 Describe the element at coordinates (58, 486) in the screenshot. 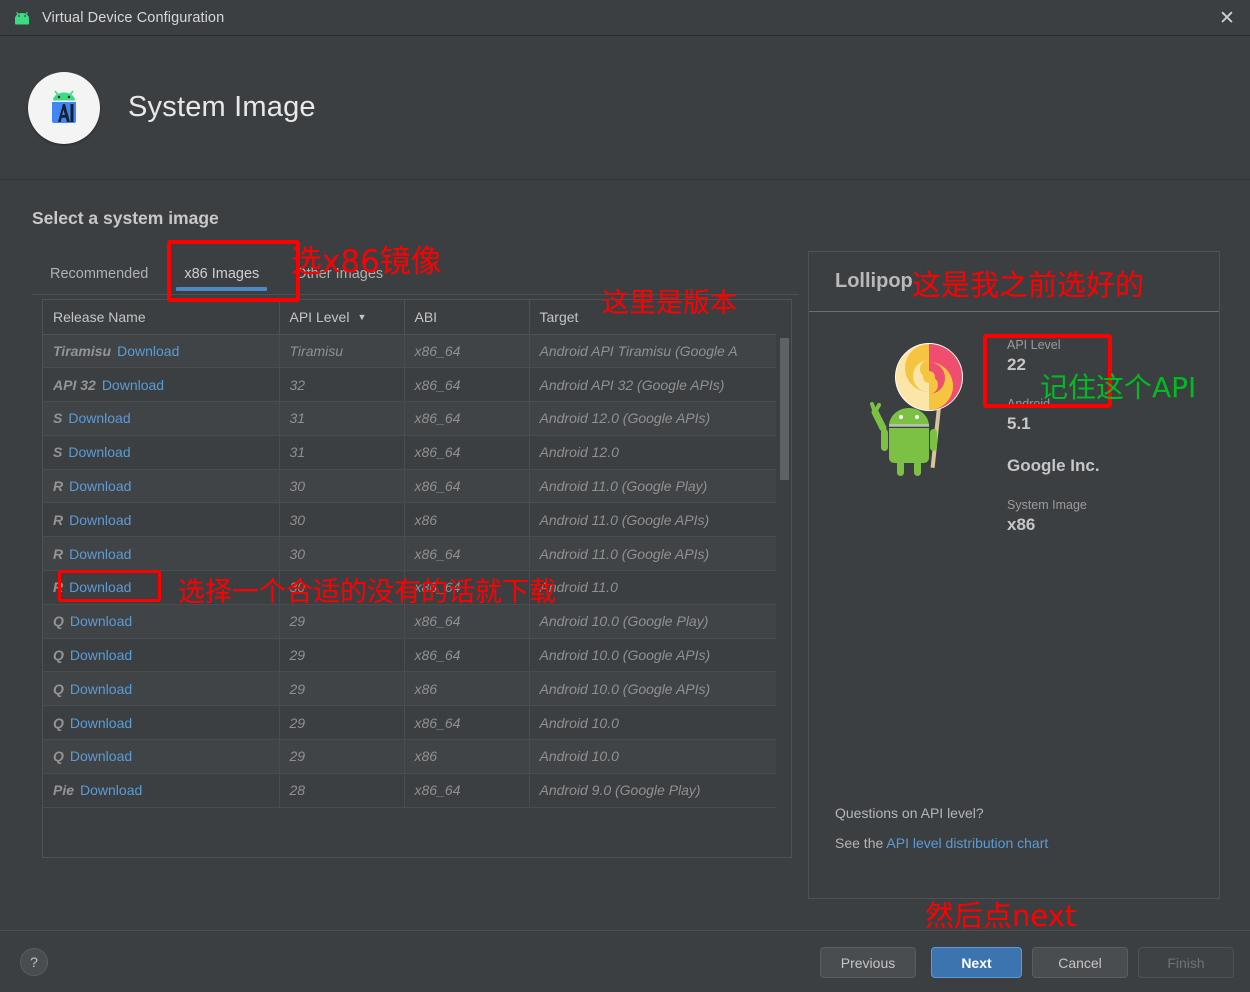

I see `release-name-label: R` at that location.